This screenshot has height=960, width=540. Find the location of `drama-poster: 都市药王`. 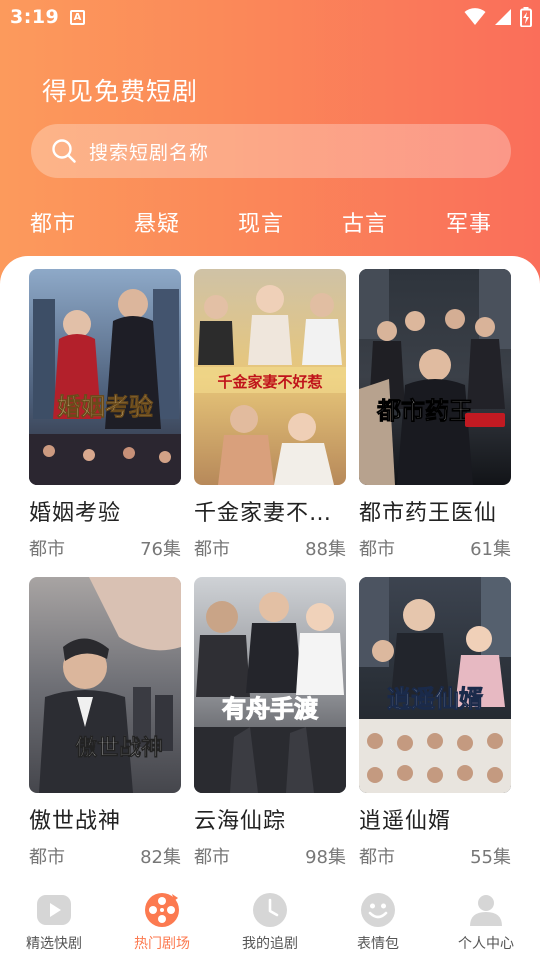

drama-poster: 都市药王 is located at coordinates (435, 377).